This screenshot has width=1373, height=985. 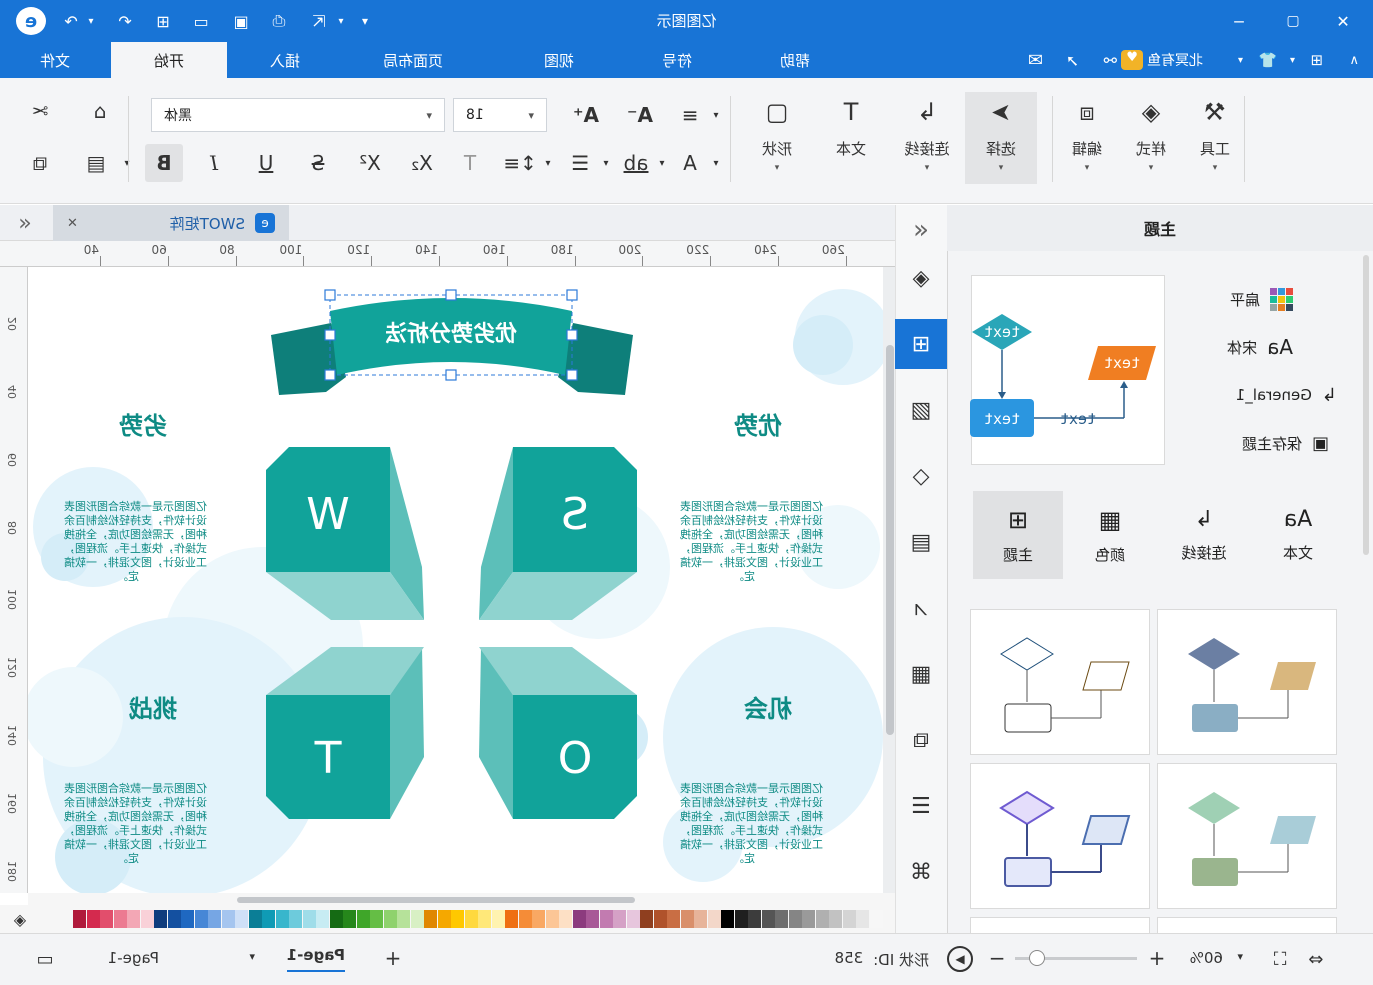 I want to click on scroll-thumb, so click(x=436, y=900).